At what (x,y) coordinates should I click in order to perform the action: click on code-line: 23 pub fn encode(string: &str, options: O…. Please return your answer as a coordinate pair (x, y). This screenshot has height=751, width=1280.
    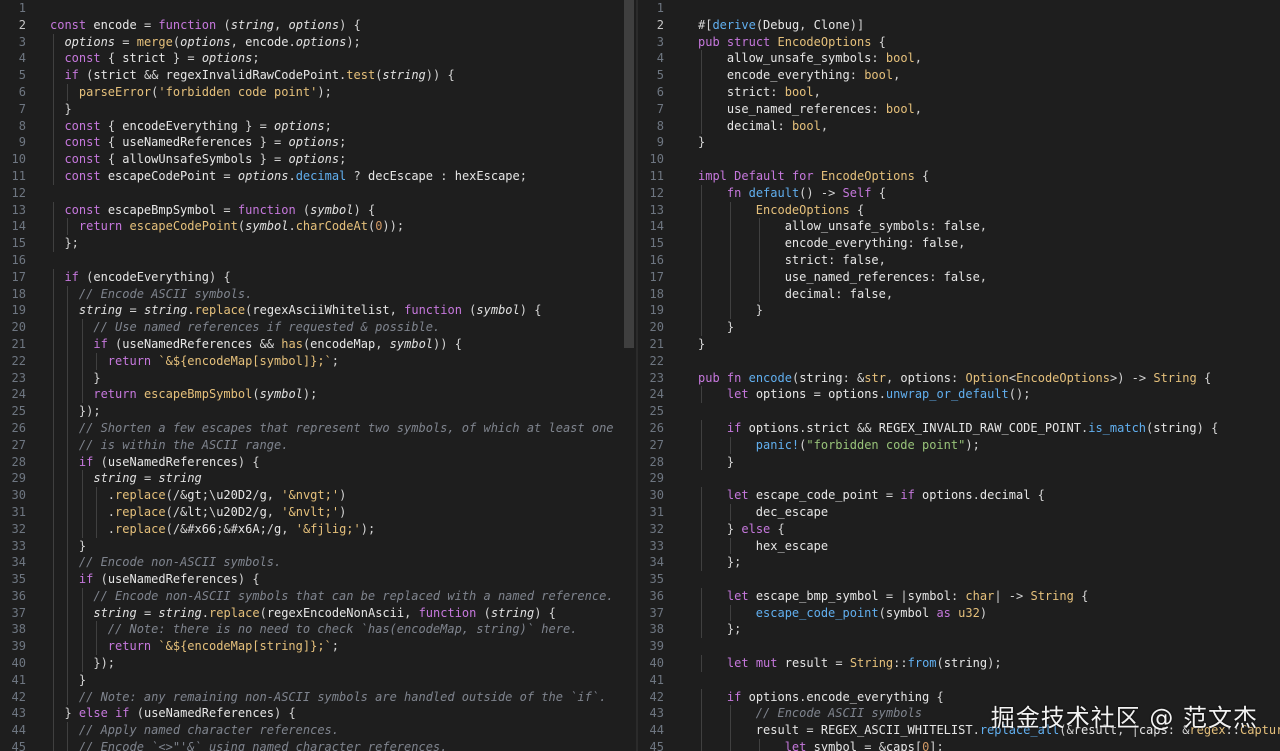
    Looking at the image, I should click on (959, 378).